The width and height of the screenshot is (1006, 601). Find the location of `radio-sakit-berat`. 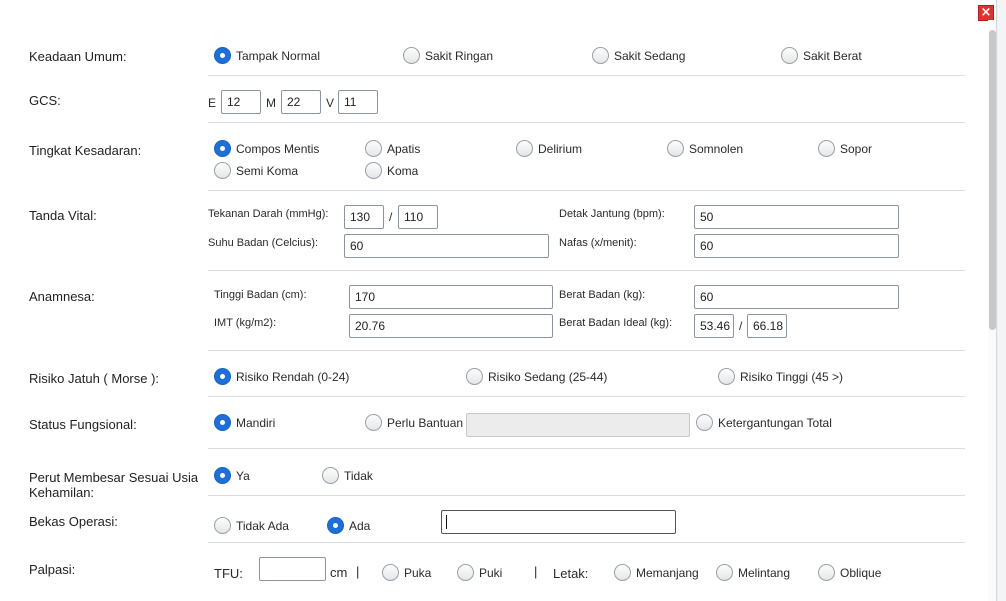

radio-sakit-berat is located at coordinates (789, 55).